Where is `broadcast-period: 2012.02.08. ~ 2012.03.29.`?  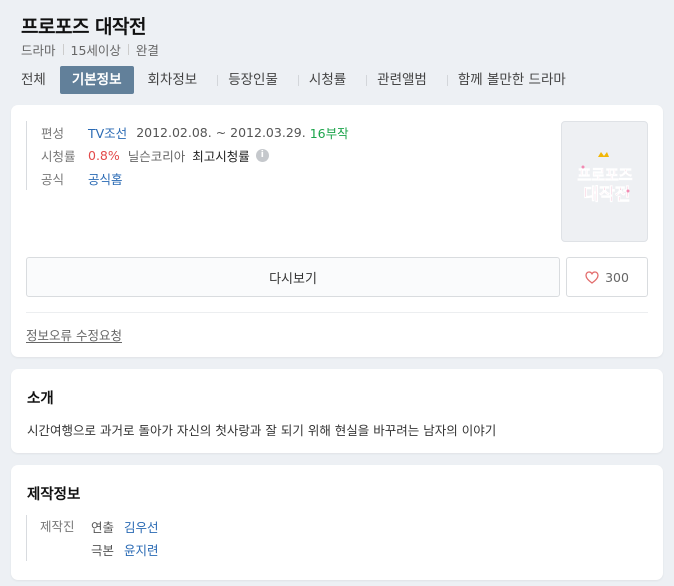 broadcast-period: 2012.02.08. ~ 2012.03.29. is located at coordinates (221, 132).